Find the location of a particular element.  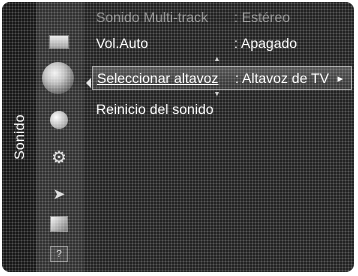

application-icon is located at coordinates (59, 224).